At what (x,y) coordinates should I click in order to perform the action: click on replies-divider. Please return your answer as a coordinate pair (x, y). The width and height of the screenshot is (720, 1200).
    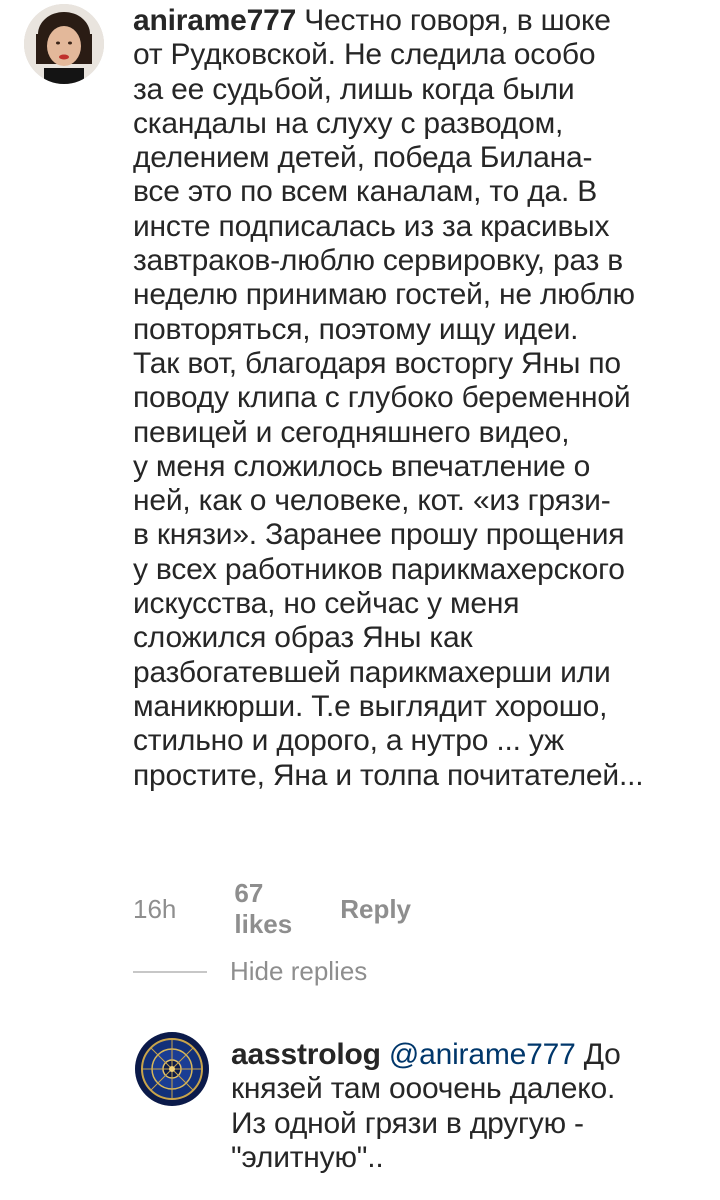
    Looking at the image, I should click on (170, 971).